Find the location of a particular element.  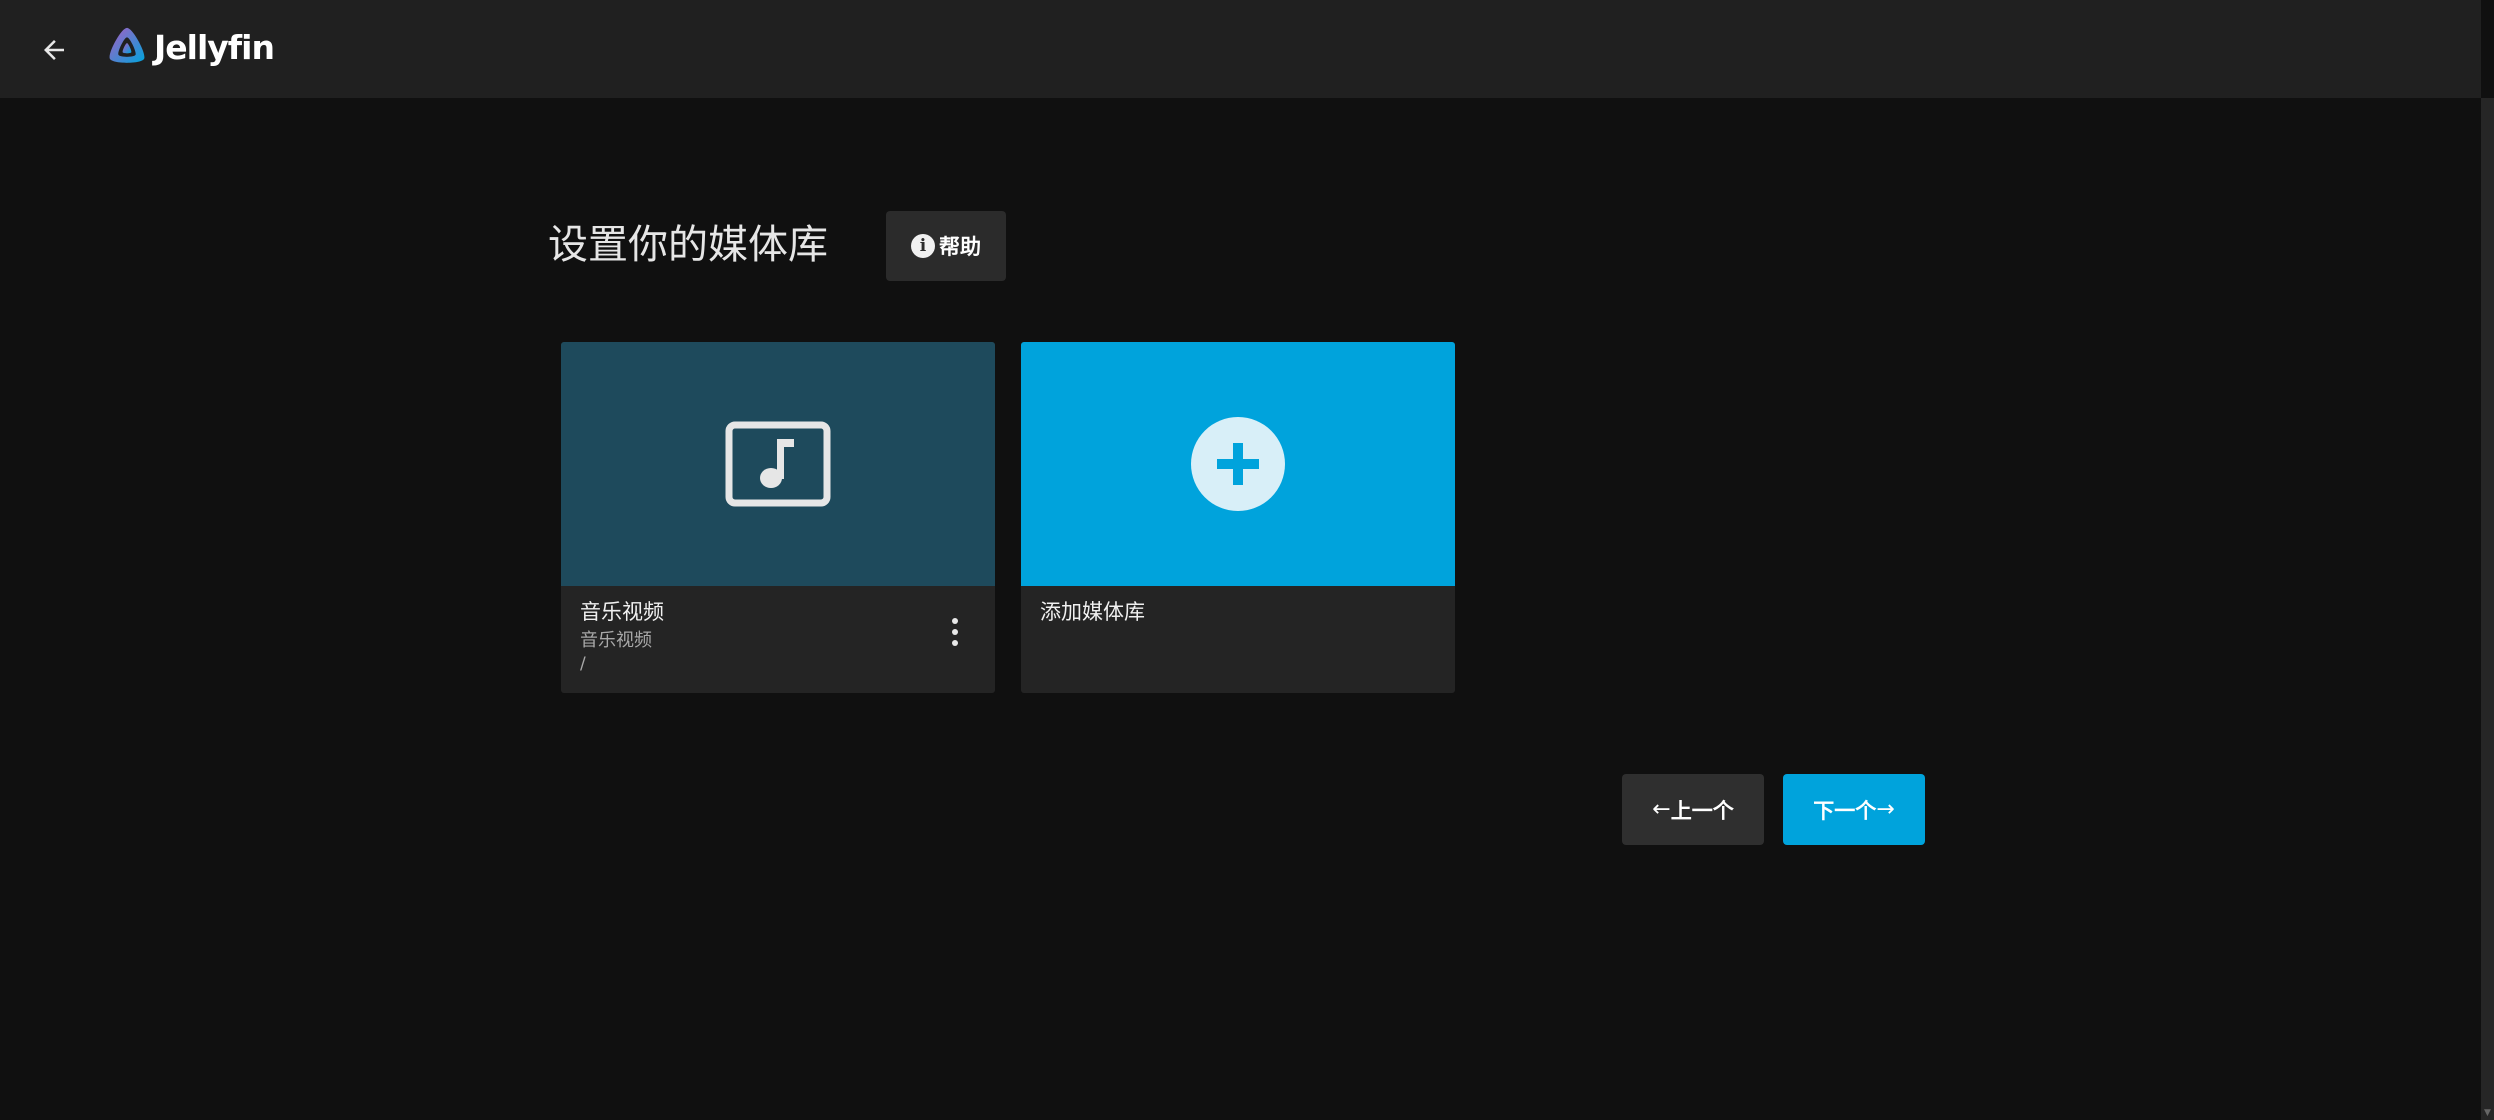

library-menu-button is located at coordinates (955, 632).